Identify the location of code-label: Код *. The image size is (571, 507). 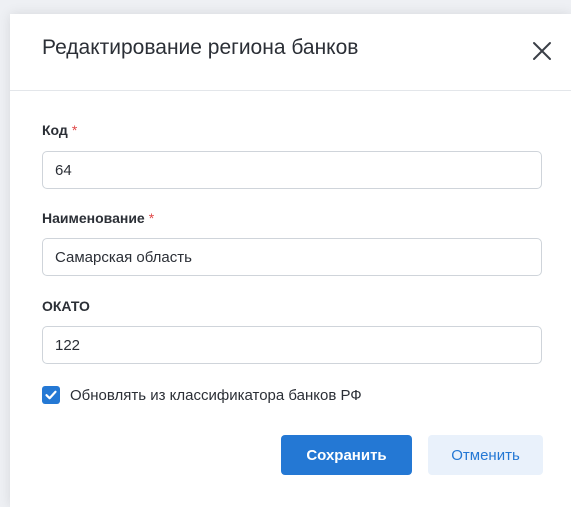
(59, 130).